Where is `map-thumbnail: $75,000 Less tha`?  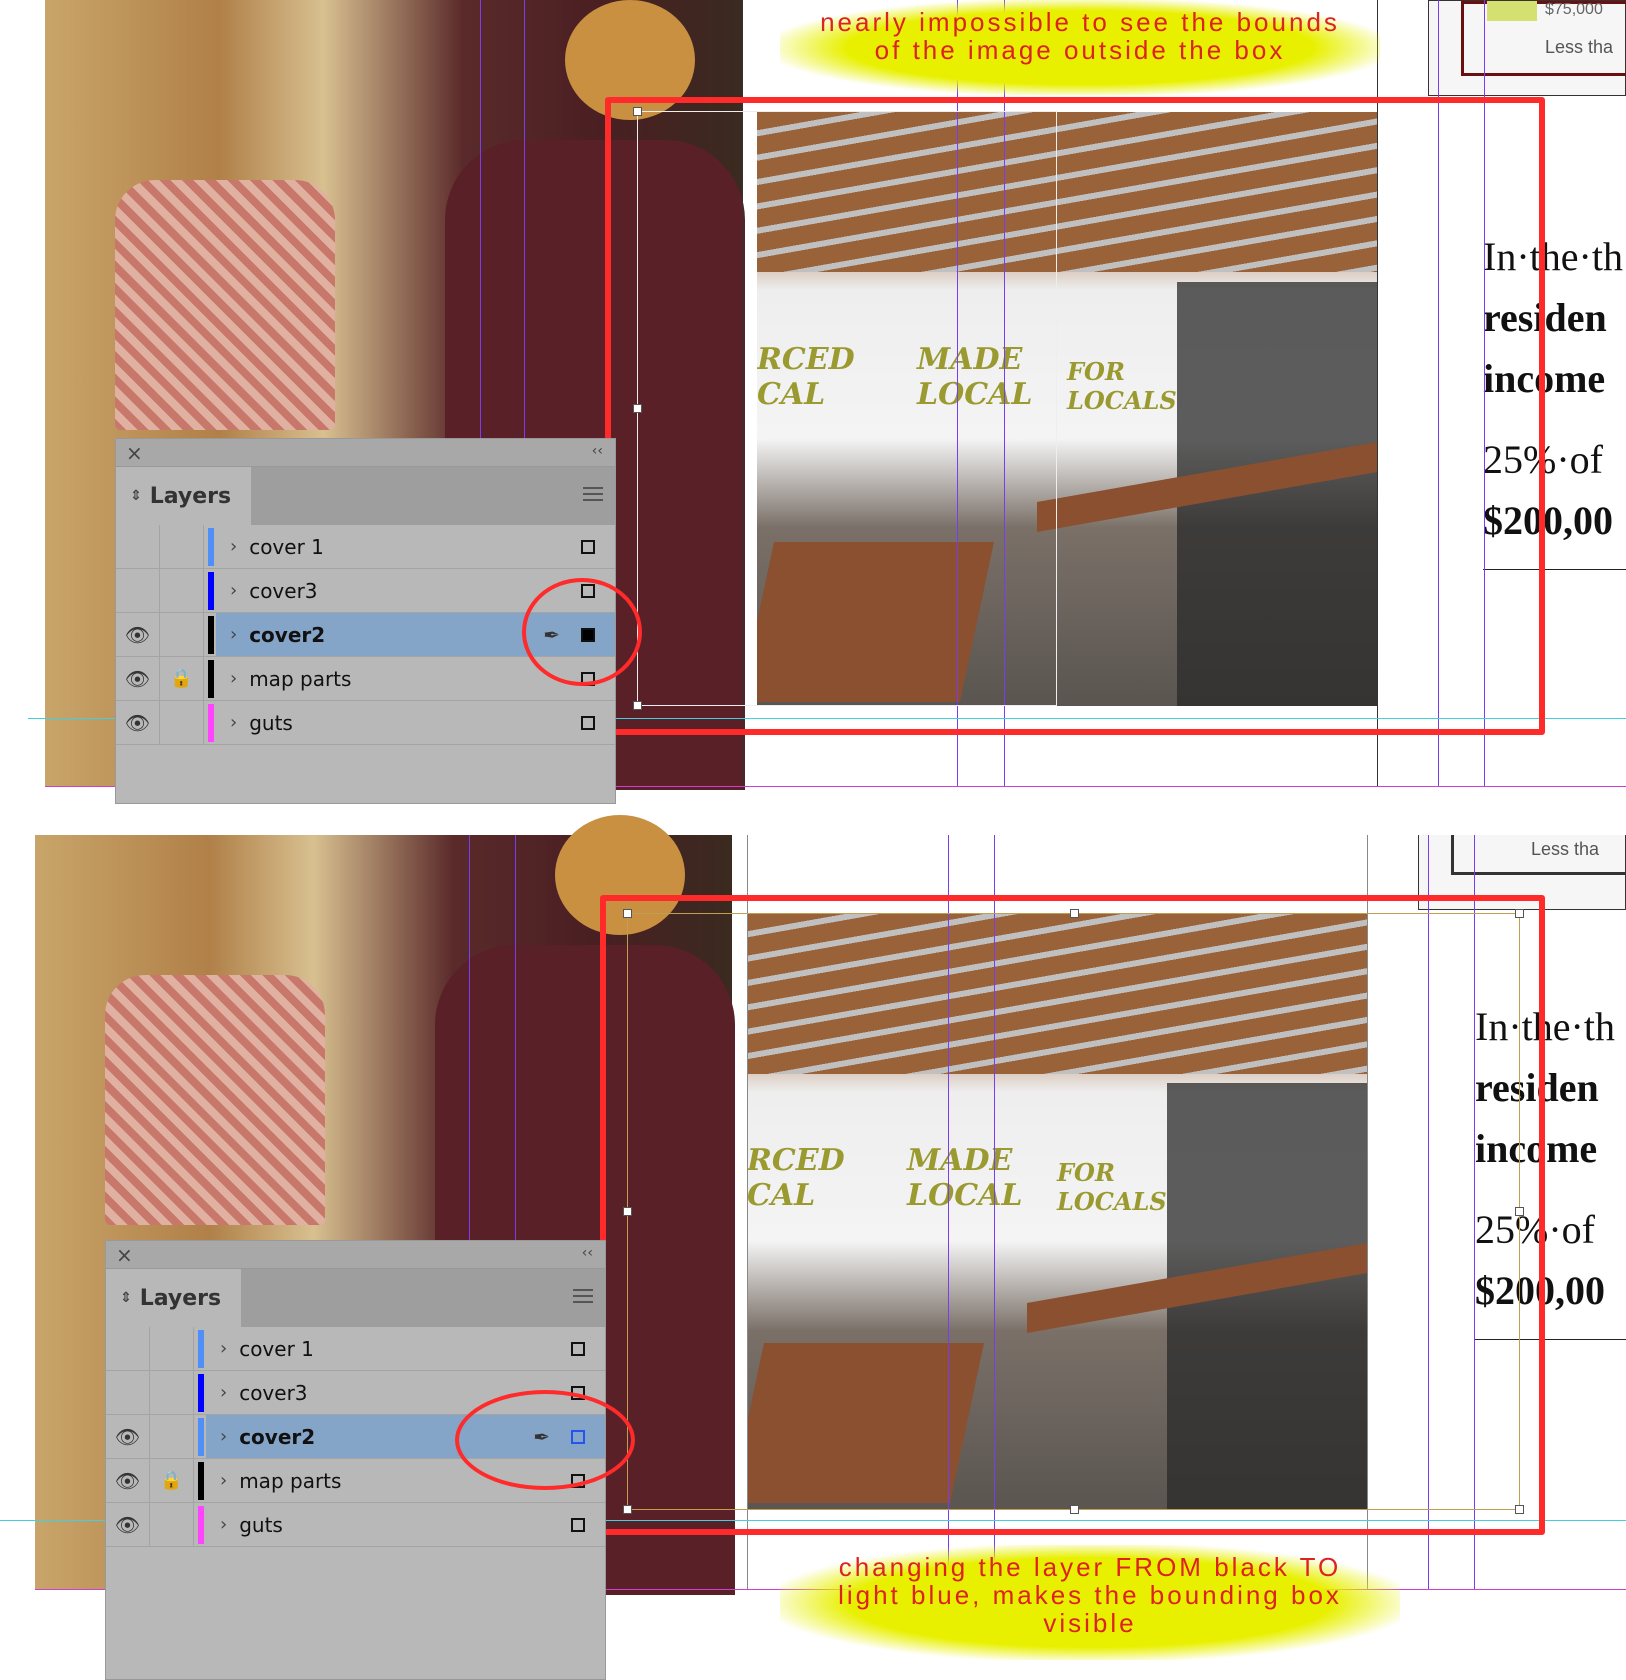 map-thumbnail: $75,000 Less tha is located at coordinates (1527, 48).